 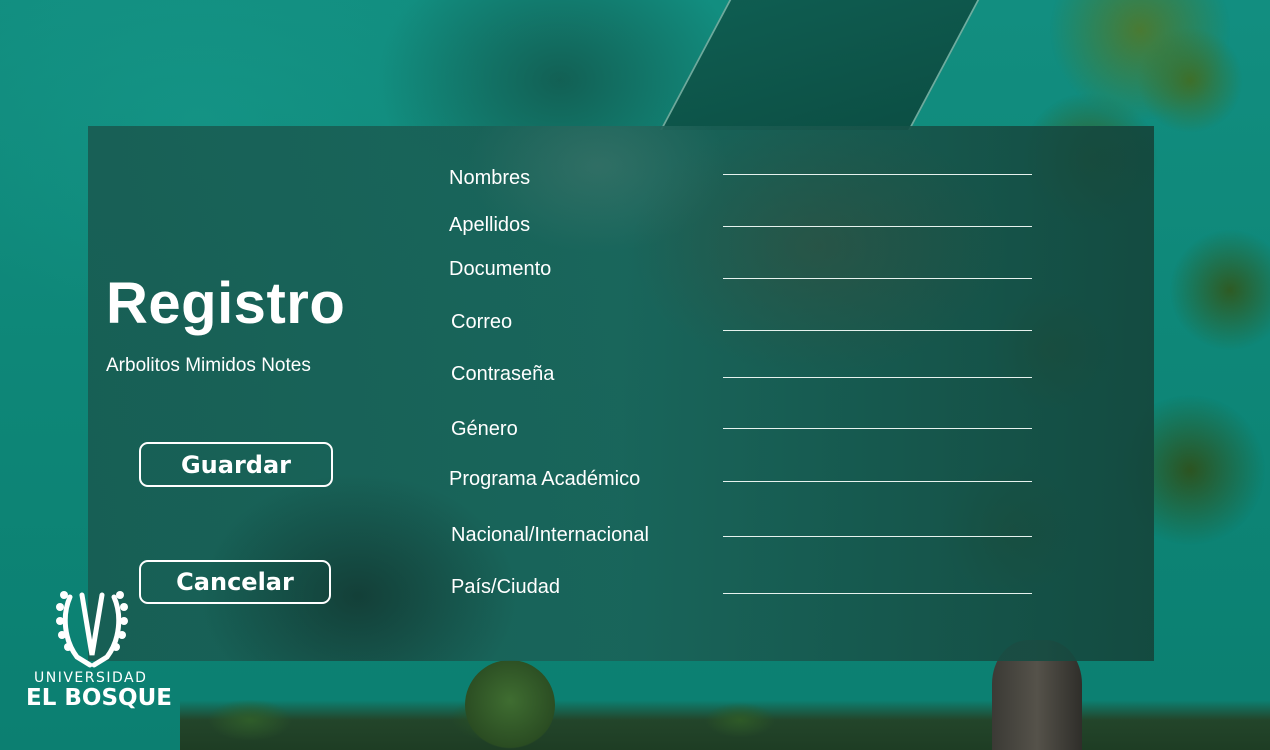 What do you see at coordinates (877, 428) in the screenshot?
I see `field-input-genero` at bounding box center [877, 428].